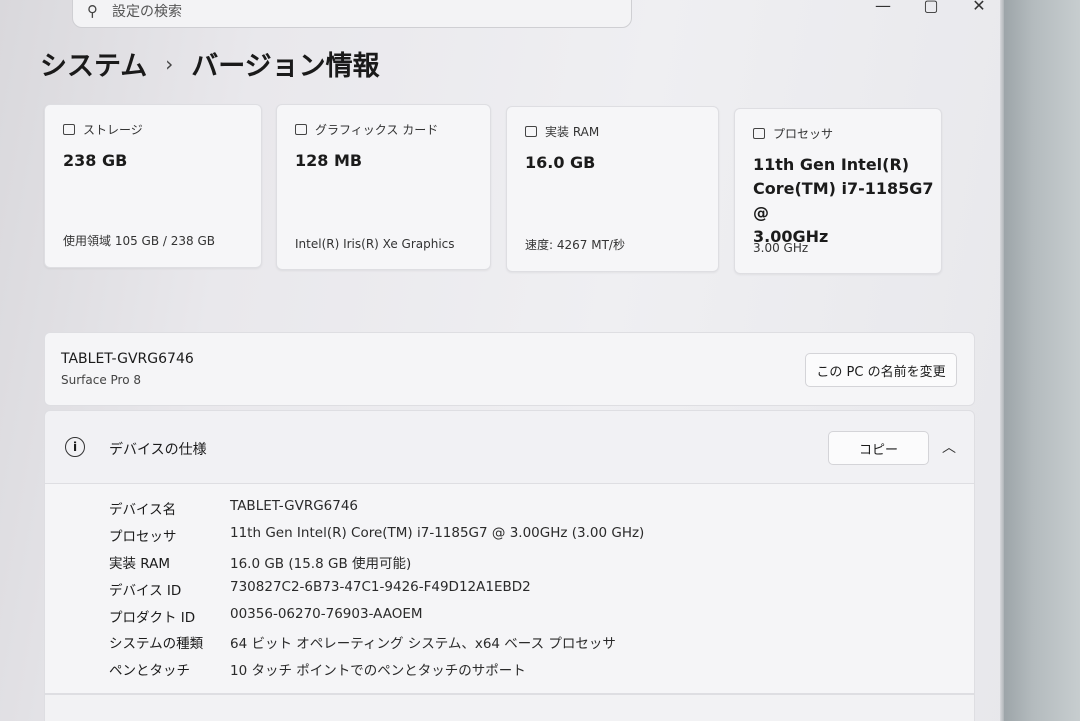 The height and width of the screenshot is (721, 1080). Describe the element at coordinates (139, 241) in the screenshot. I see `storage-card-sub: 使用領域 105 GB / 238 GB` at that location.